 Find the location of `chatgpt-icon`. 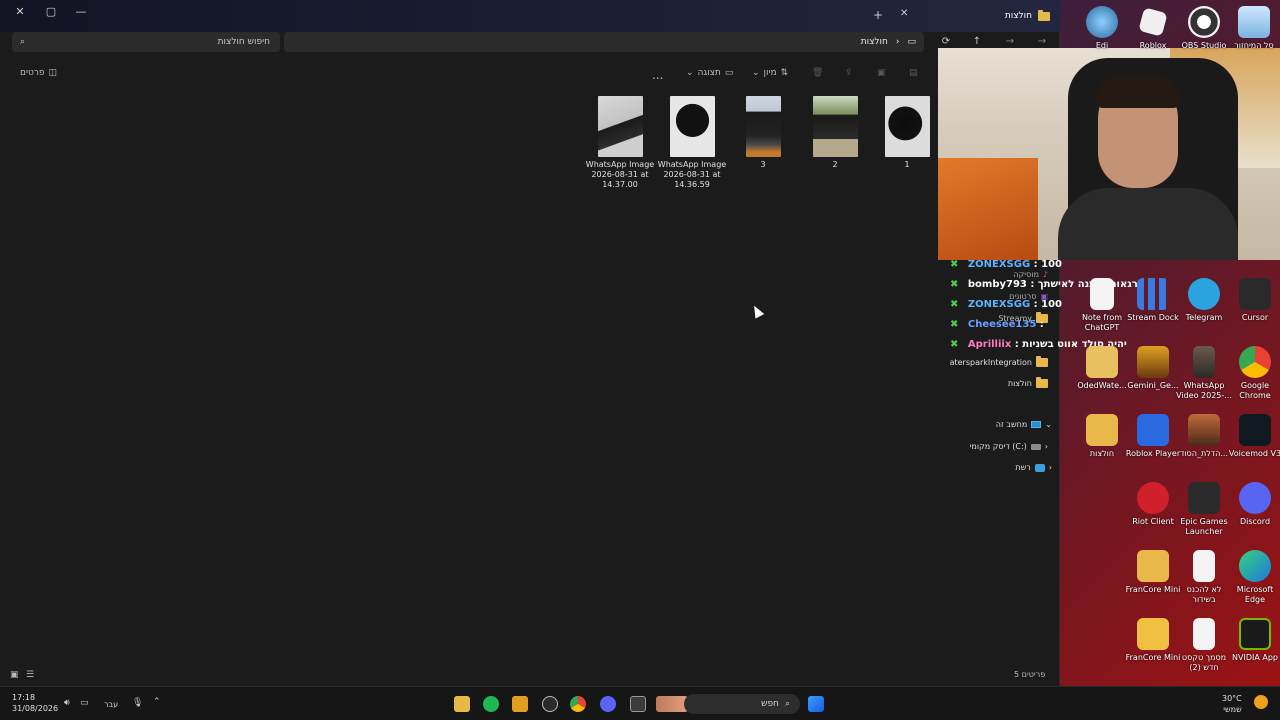

chatgpt-icon is located at coordinates (550, 704).